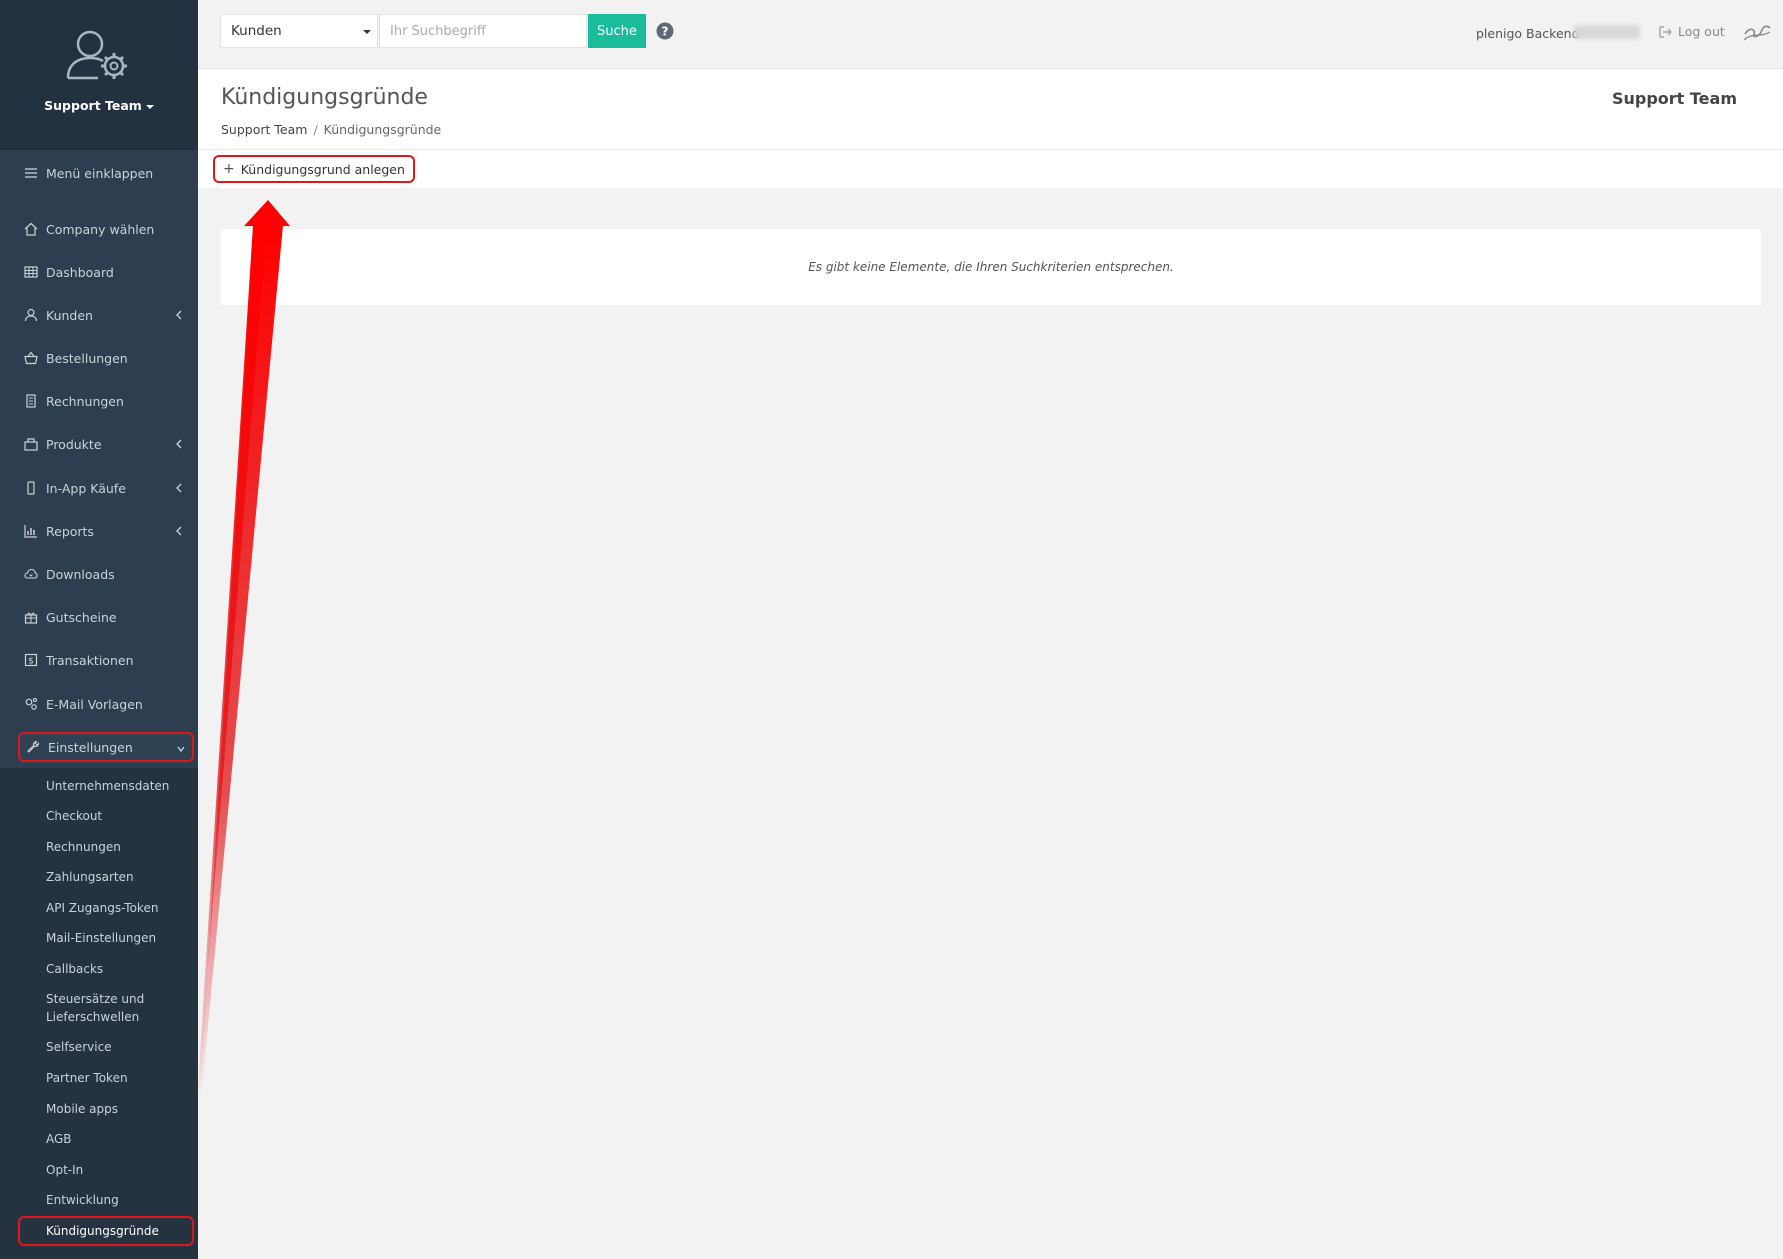  Describe the element at coordinates (31, 173) in the screenshot. I see `hamburger-icon` at that location.